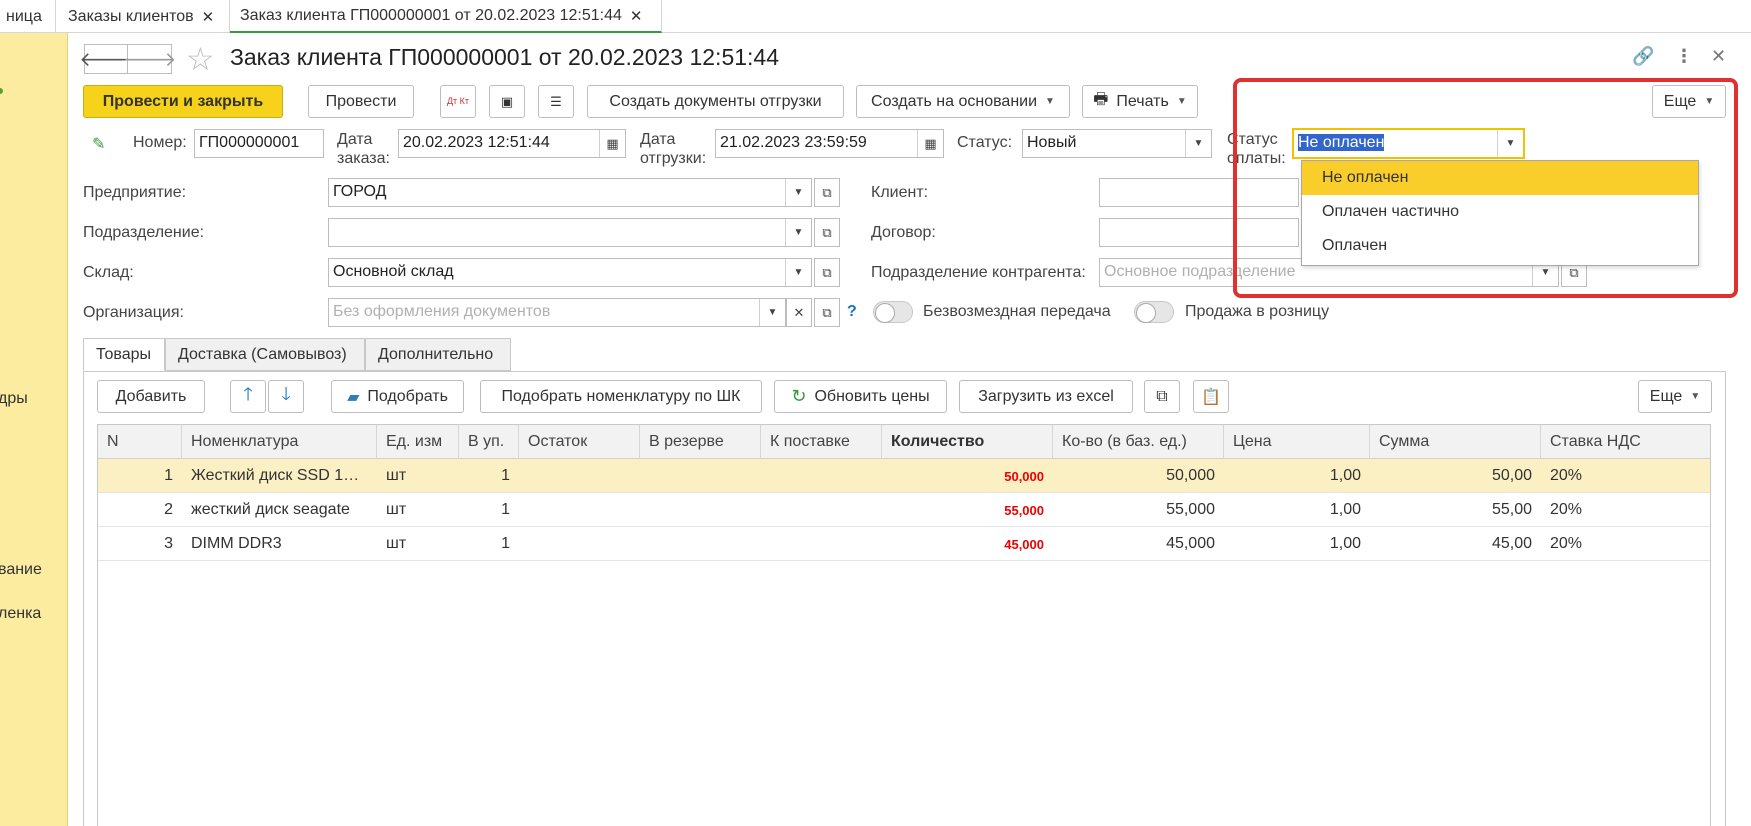  What do you see at coordinates (140, 442) in the screenshot?
I see `column-header: N` at bounding box center [140, 442].